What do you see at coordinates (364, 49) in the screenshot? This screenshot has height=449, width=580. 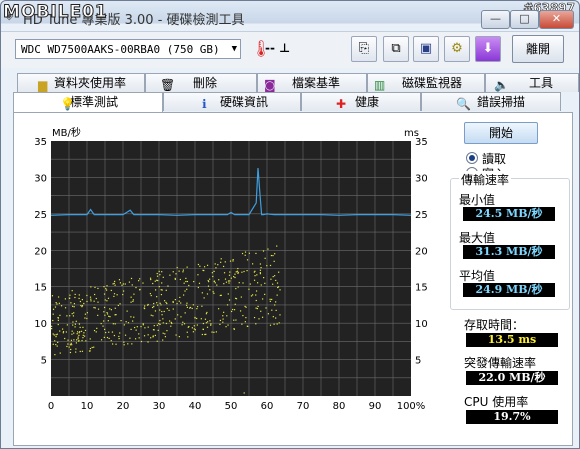 I see `copy-info-button: ⎘` at bounding box center [364, 49].